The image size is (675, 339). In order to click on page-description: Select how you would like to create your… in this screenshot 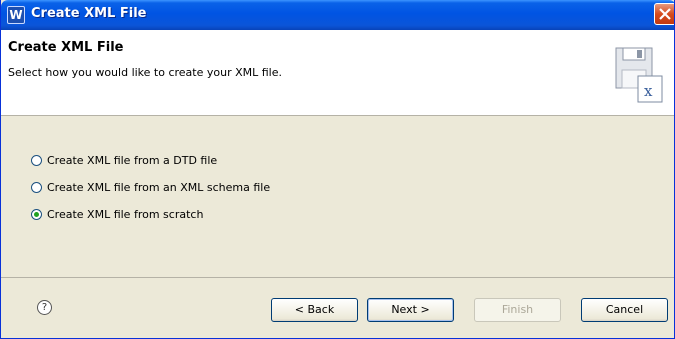, I will do `click(145, 72)`.